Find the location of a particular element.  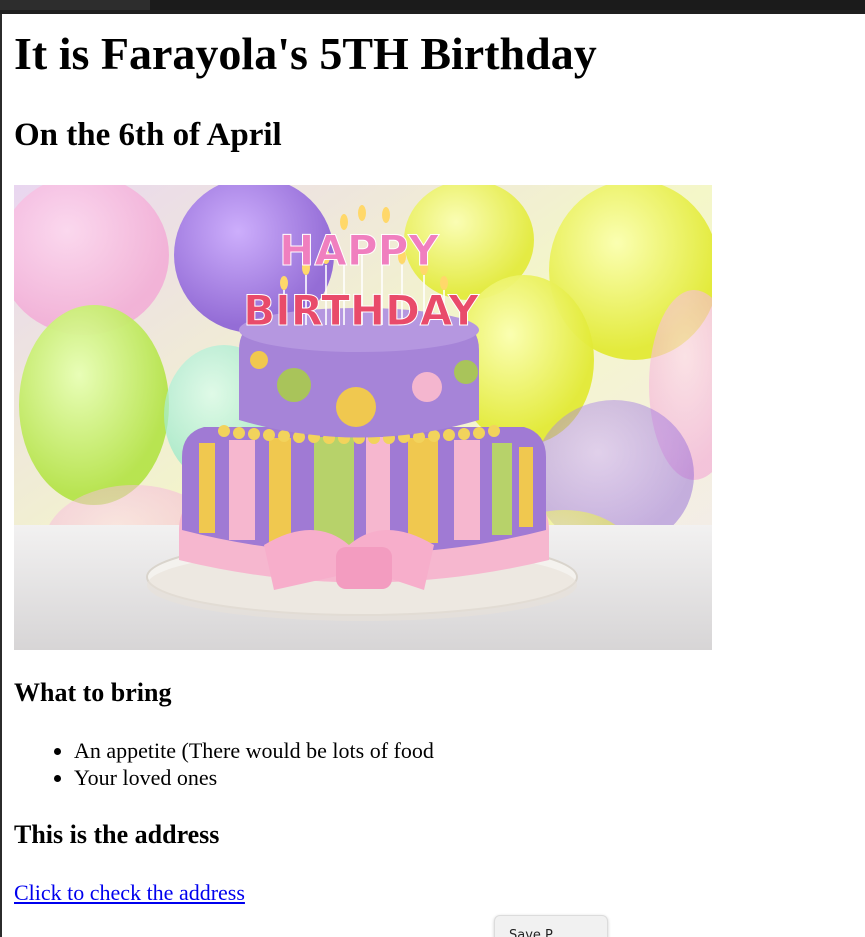

window-left-border is located at coordinates (1, 475).